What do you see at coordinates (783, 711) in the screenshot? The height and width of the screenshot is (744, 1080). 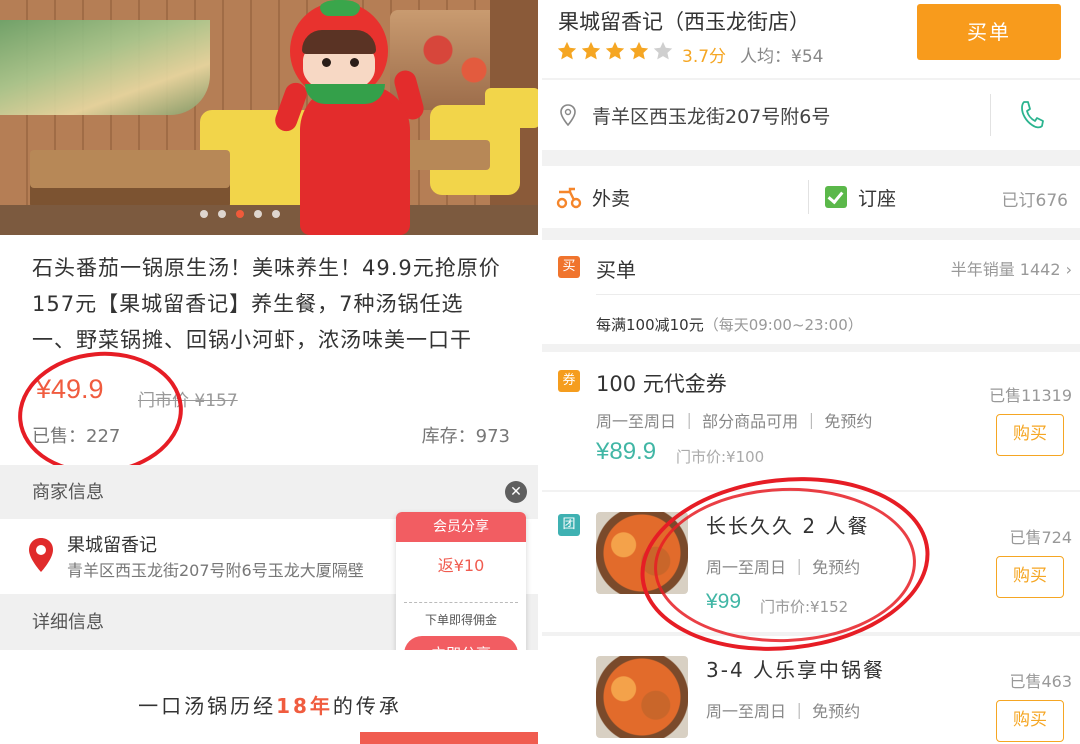 I see `group-deal-tags: 周一至周日 ｜ 免预约` at bounding box center [783, 711].